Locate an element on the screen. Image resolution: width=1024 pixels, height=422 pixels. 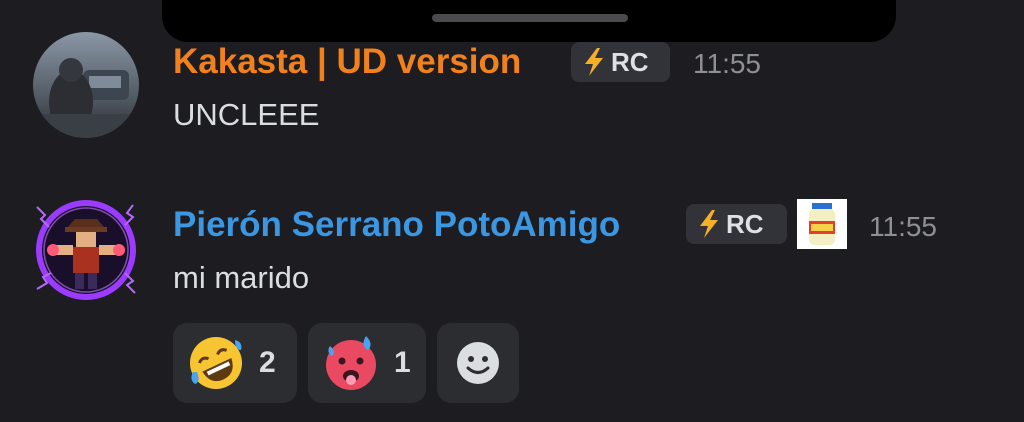
add-reaction-button is located at coordinates (478, 363).